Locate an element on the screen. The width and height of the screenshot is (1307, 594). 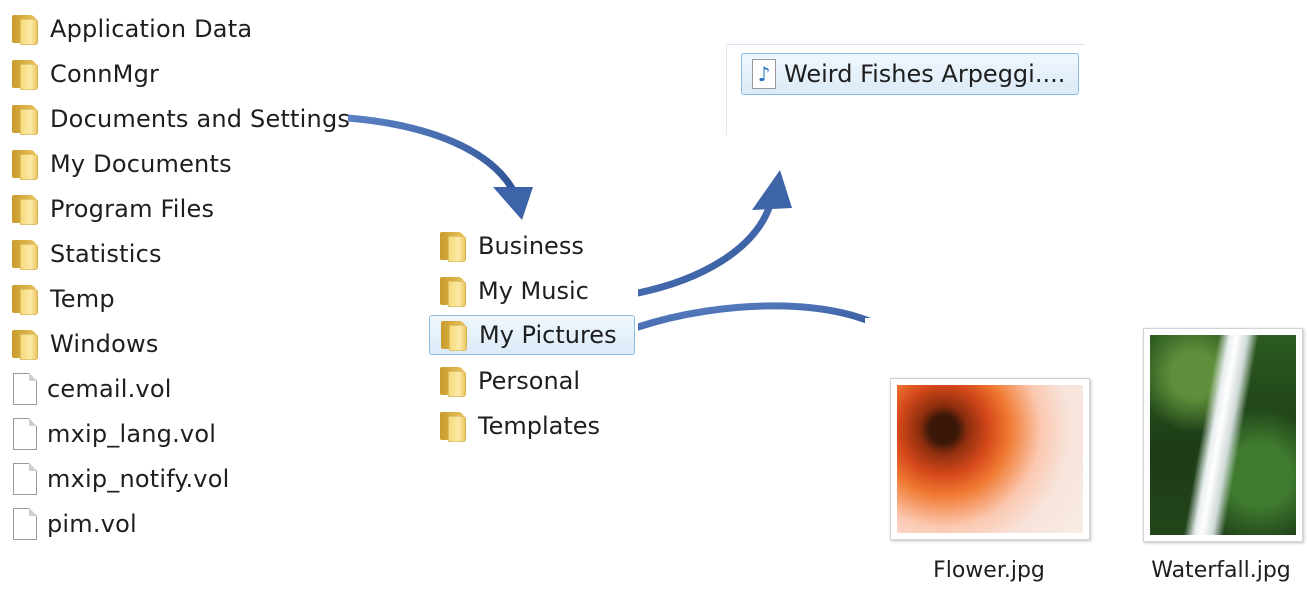
folder-my-pictures: My Pictures is located at coordinates (532, 335).